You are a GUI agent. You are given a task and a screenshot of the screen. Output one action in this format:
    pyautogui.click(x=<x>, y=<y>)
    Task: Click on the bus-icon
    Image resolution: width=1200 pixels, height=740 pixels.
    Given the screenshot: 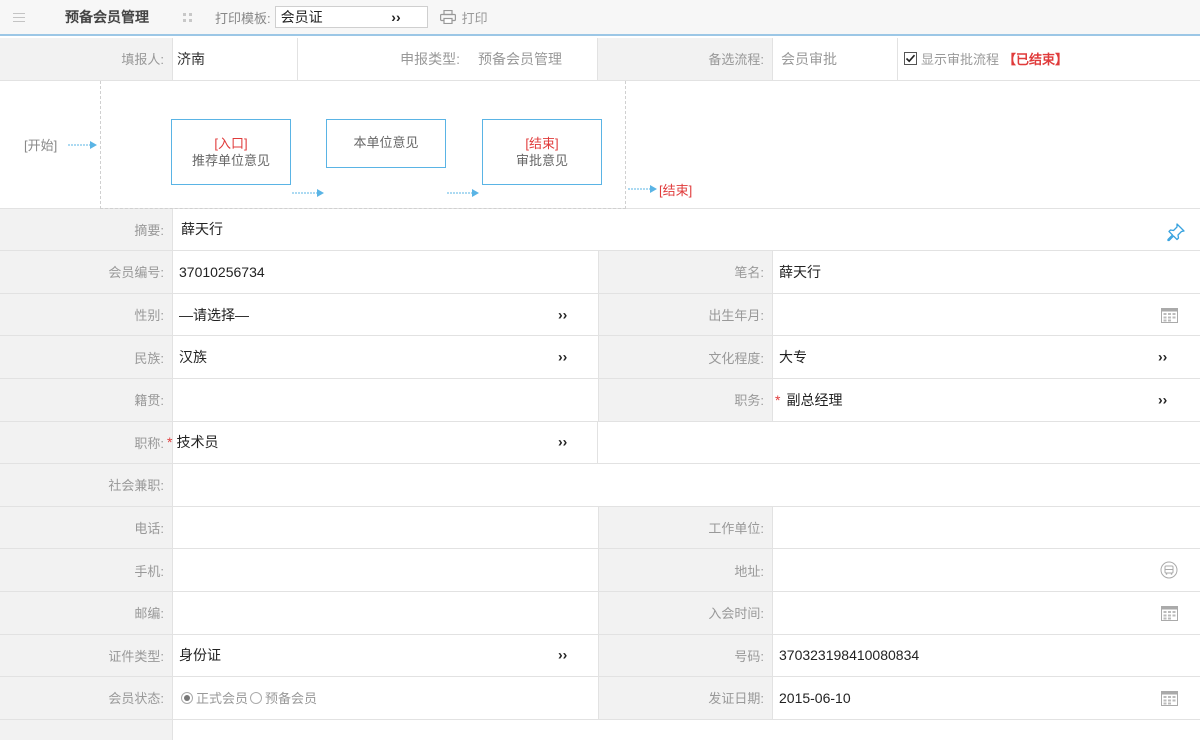 What is the action you would take?
    pyautogui.click(x=1169, y=570)
    